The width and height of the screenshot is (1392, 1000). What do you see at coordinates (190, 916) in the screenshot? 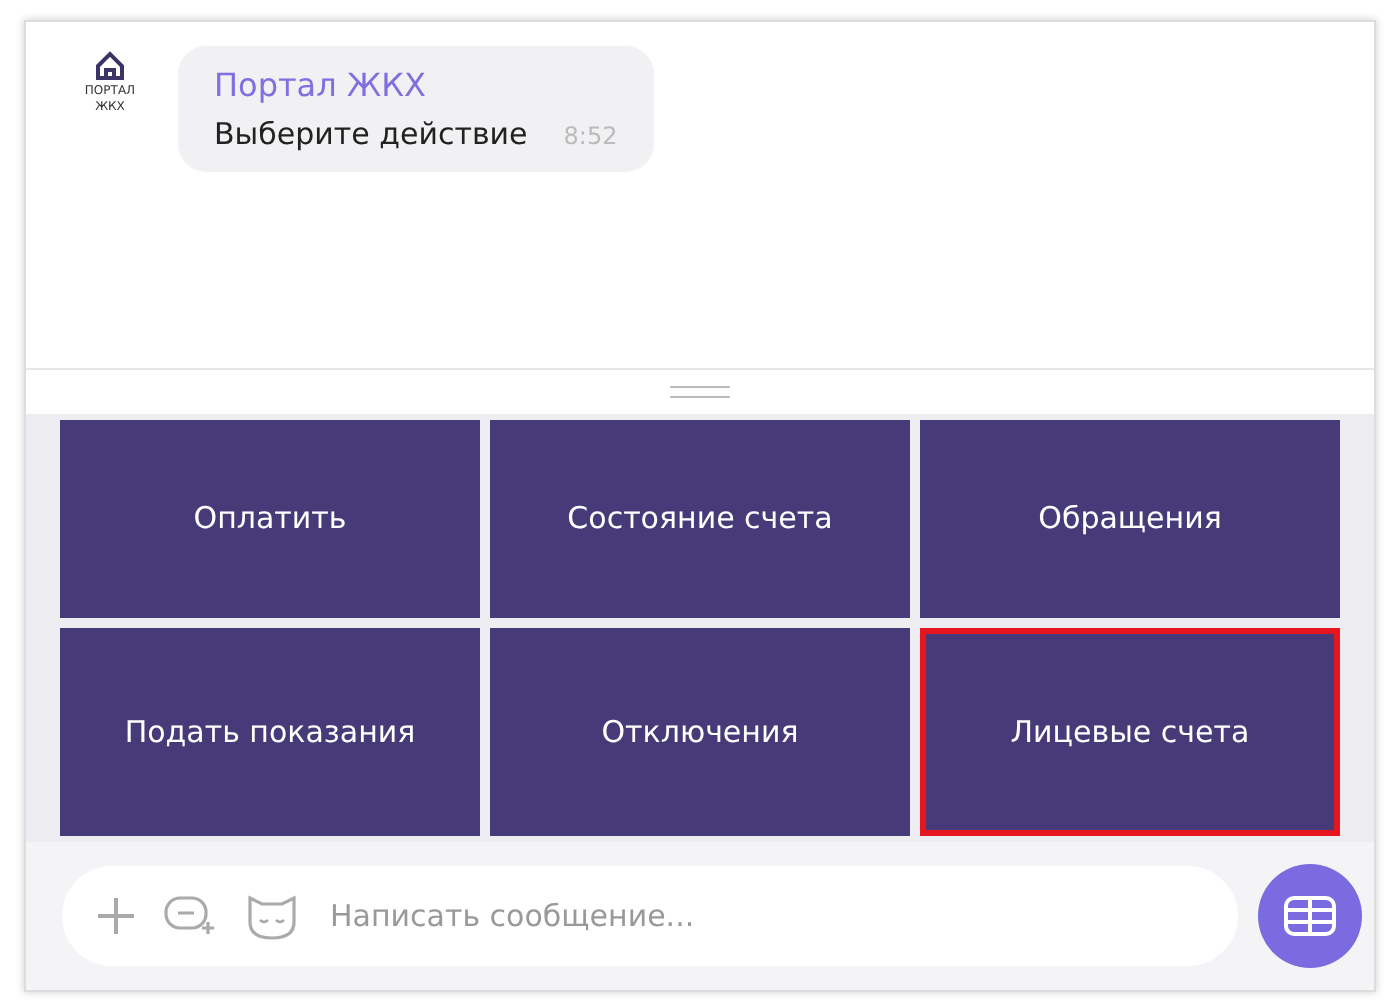
I see `gif-icon` at bounding box center [190, 916].